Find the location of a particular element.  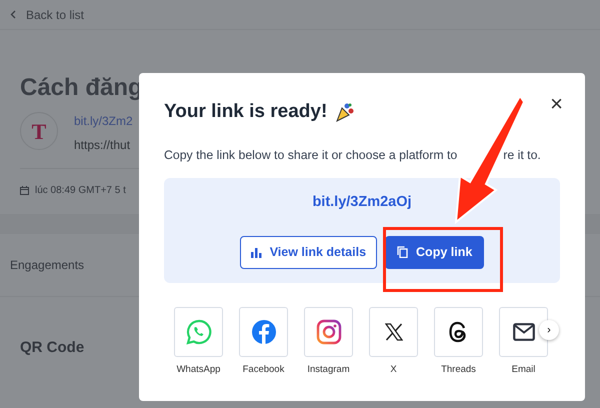

short-link: bit.ly/3Zm2aOj is located at coordinates (362, 203).